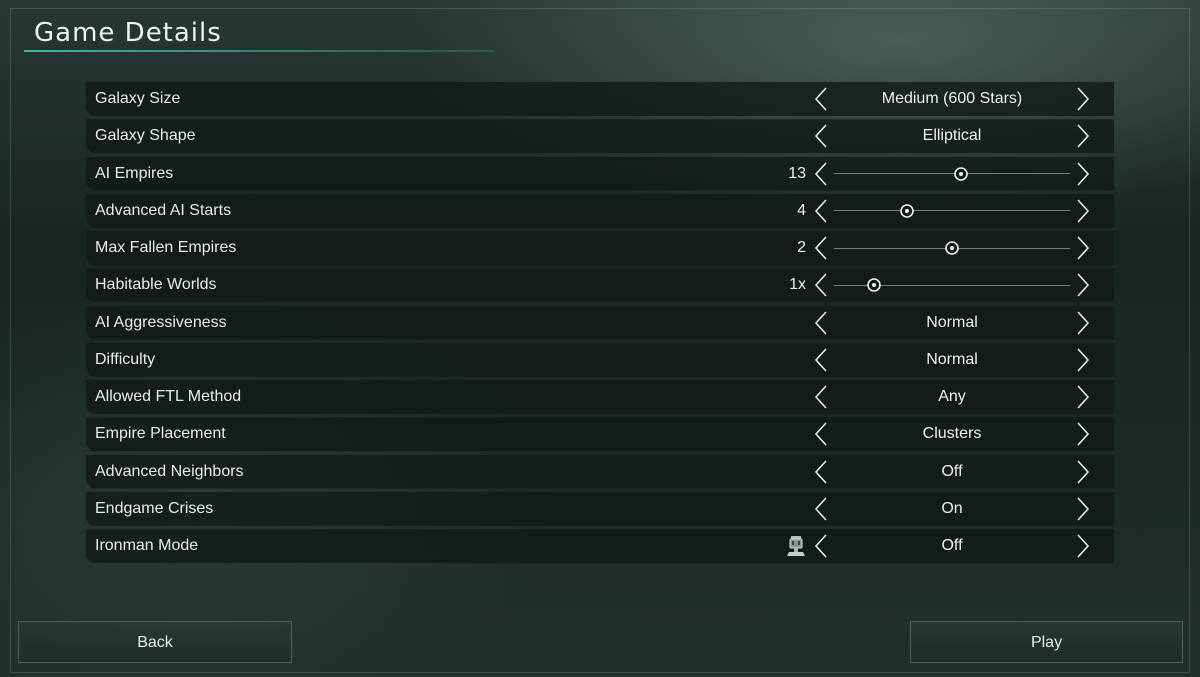 Image resolution: width=1200 pixels, height=677 pixels. What do you see at coordinates (259, 51) in the screenshot?
I see `title-underline` at bounding box center [259, 51].